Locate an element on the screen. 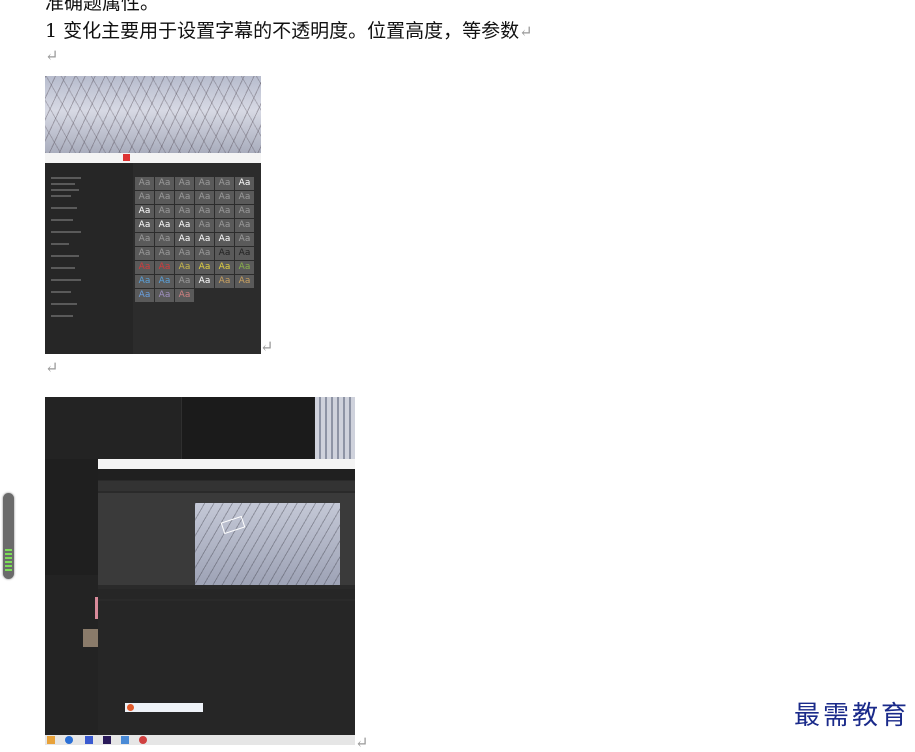  lower-panel is located at coordinates (226, 673).